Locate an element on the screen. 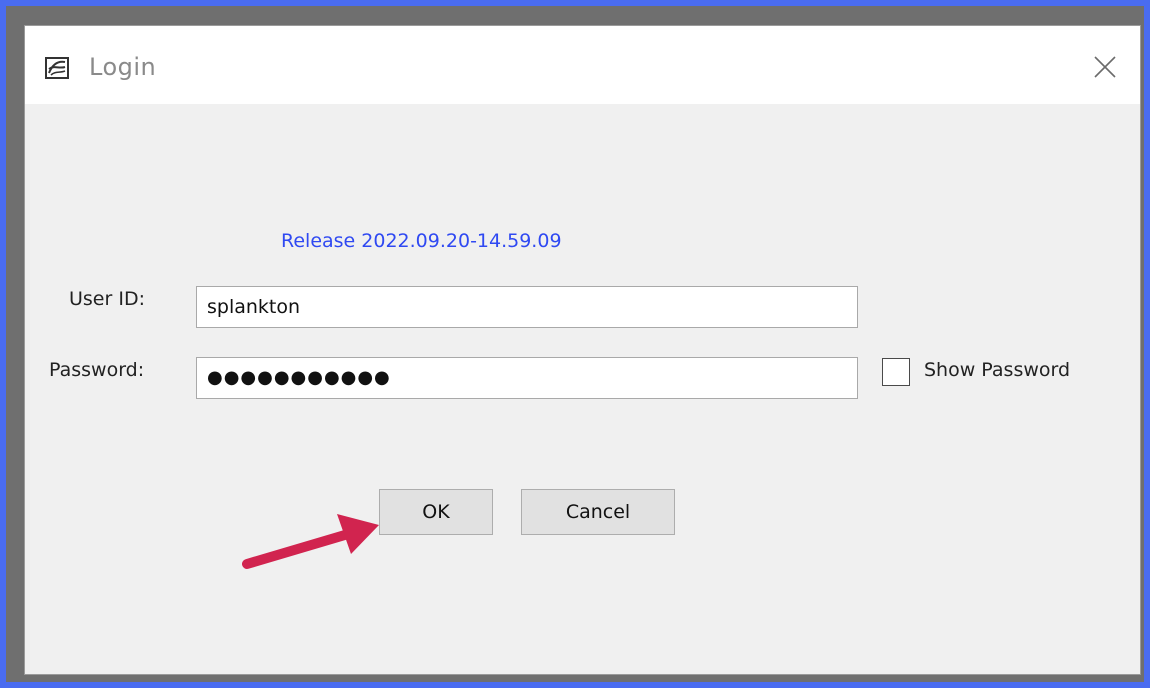  user-id-field: splankton is located at coordinates (527, 307).